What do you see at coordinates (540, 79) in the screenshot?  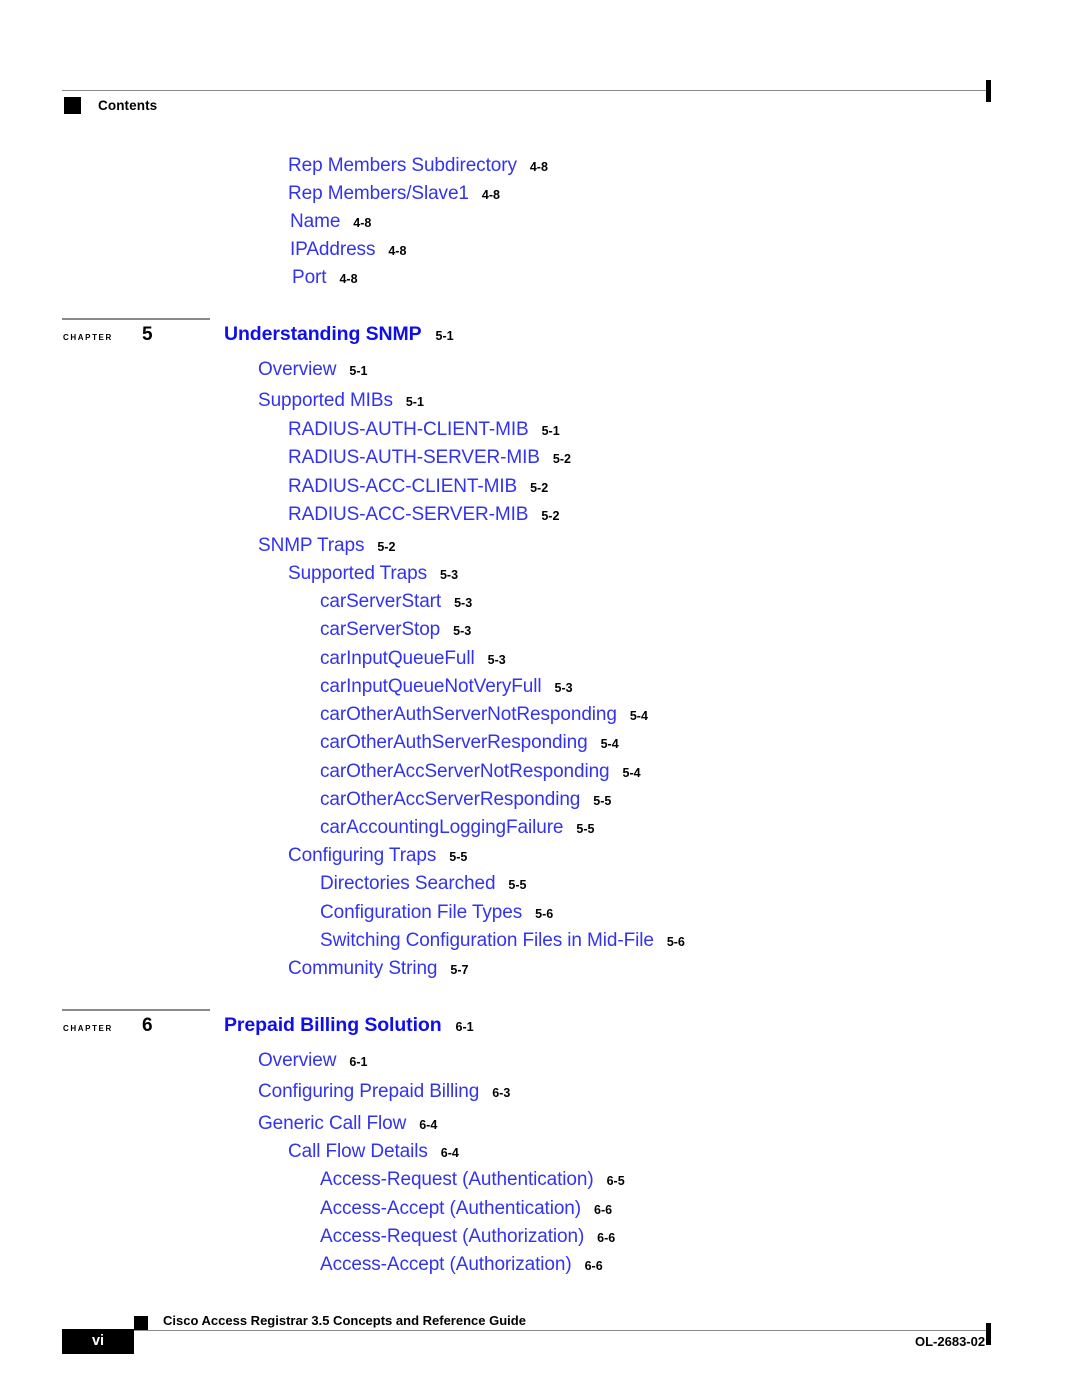 I see `page-header: Contents` at bounding box center [540, 79].